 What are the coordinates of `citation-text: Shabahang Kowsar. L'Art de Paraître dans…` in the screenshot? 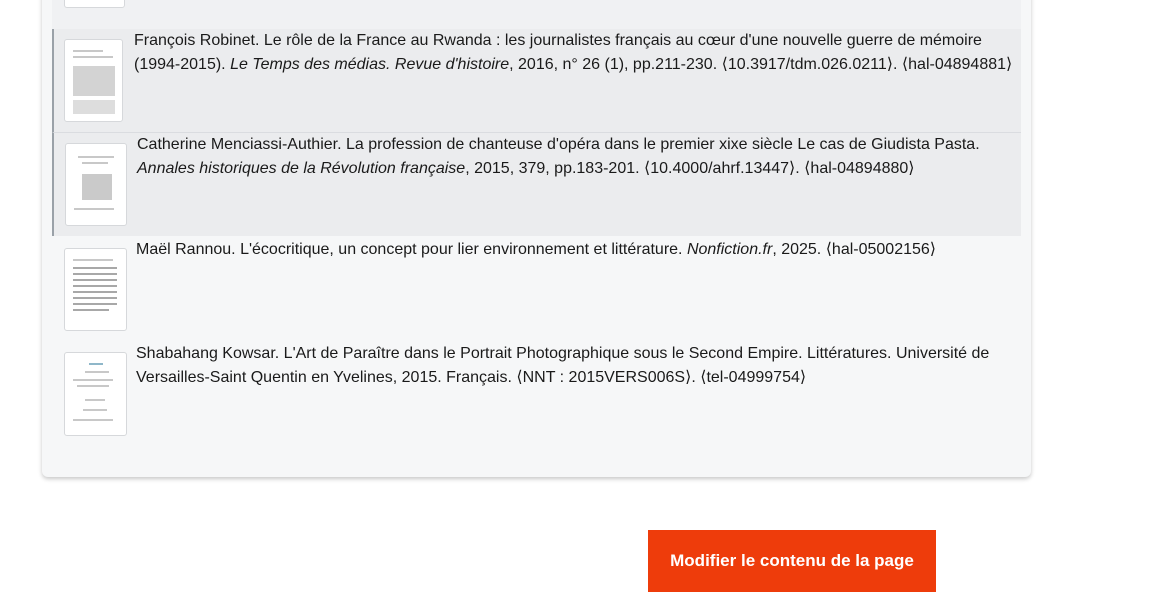 It's located at (576, 366).